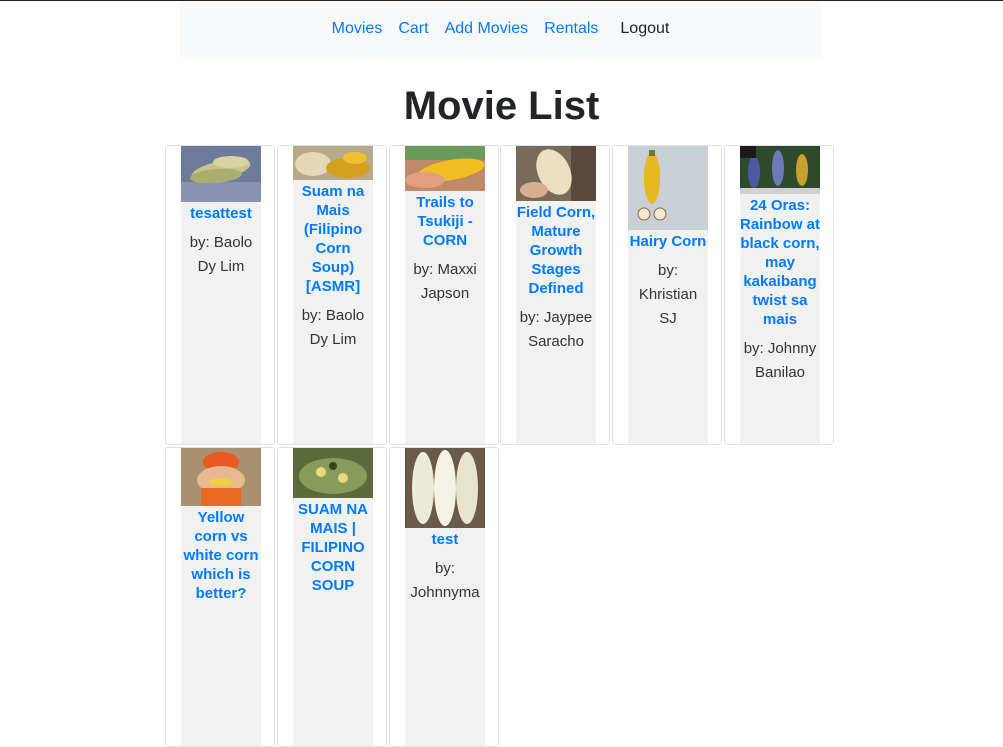 This screenshot has width=1003, height=747. What do you see at coordinates (780, 360) in the screenshot?
I see `movie-author: by: Johnny Banilao` at bounding box center [780, 360].